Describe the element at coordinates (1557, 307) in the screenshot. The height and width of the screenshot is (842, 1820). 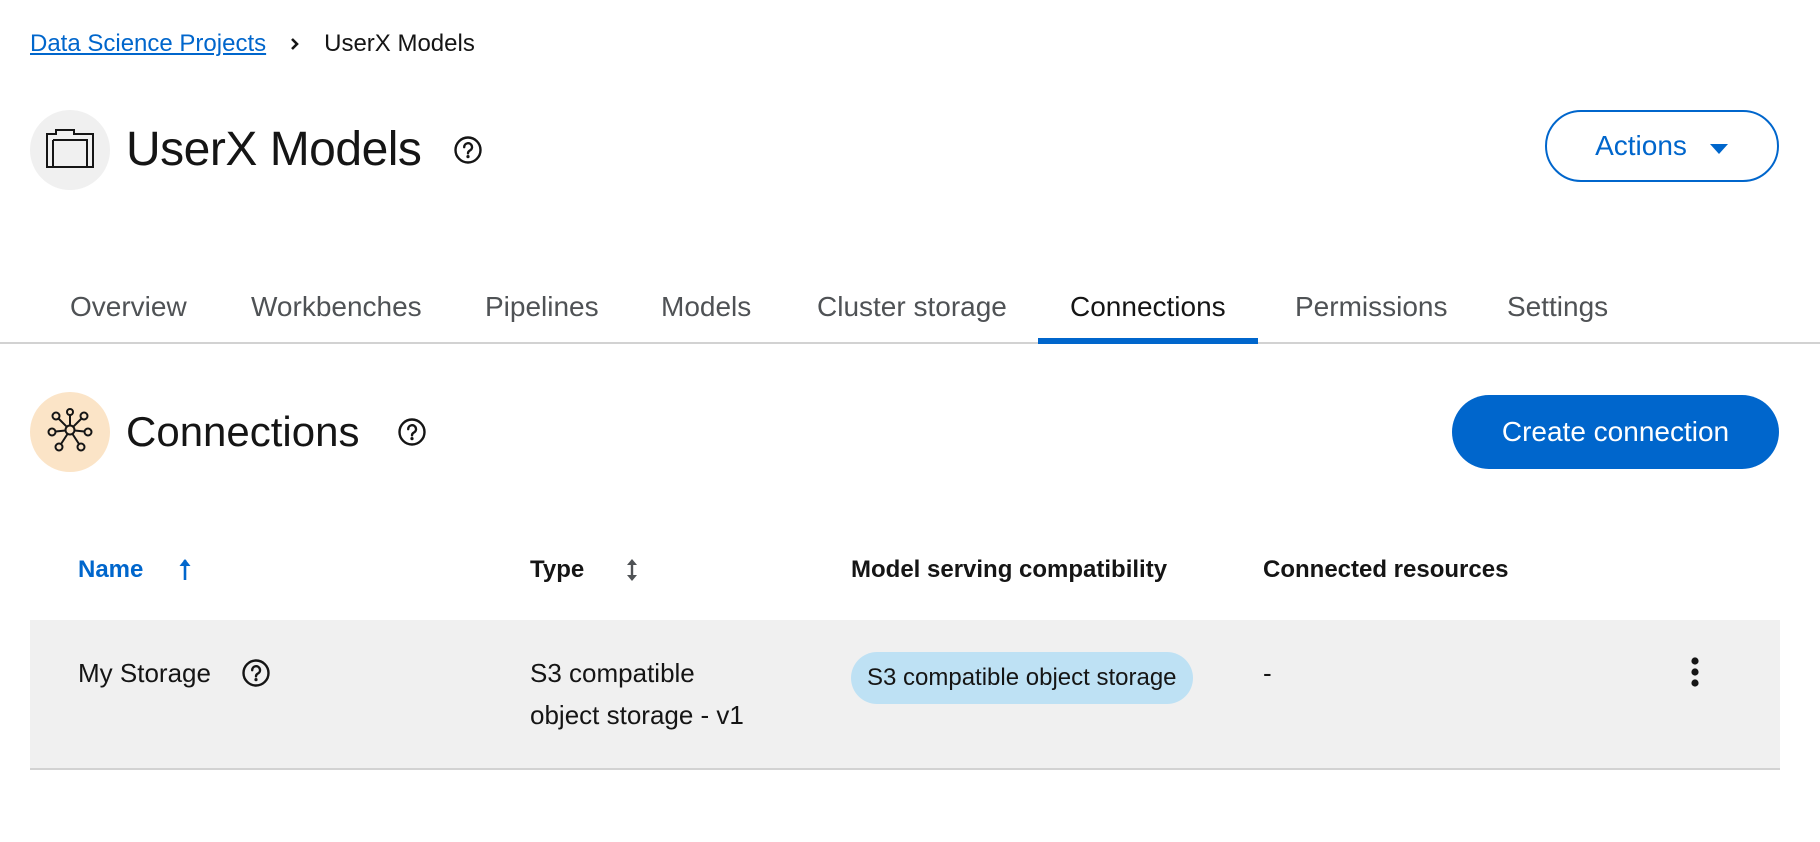
I see `tab-settings: Settings` at that location.